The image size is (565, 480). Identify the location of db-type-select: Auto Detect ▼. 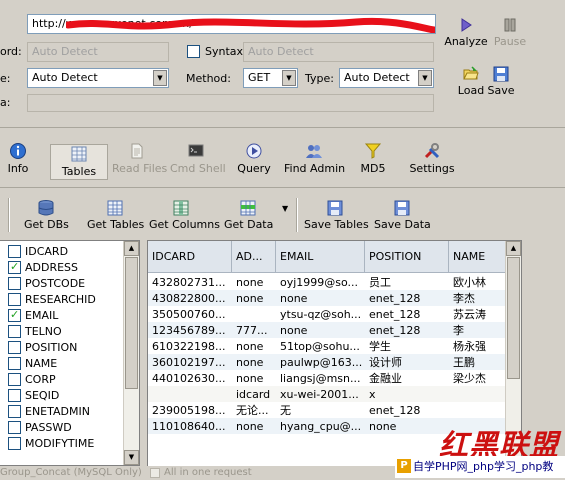
(98, 78).